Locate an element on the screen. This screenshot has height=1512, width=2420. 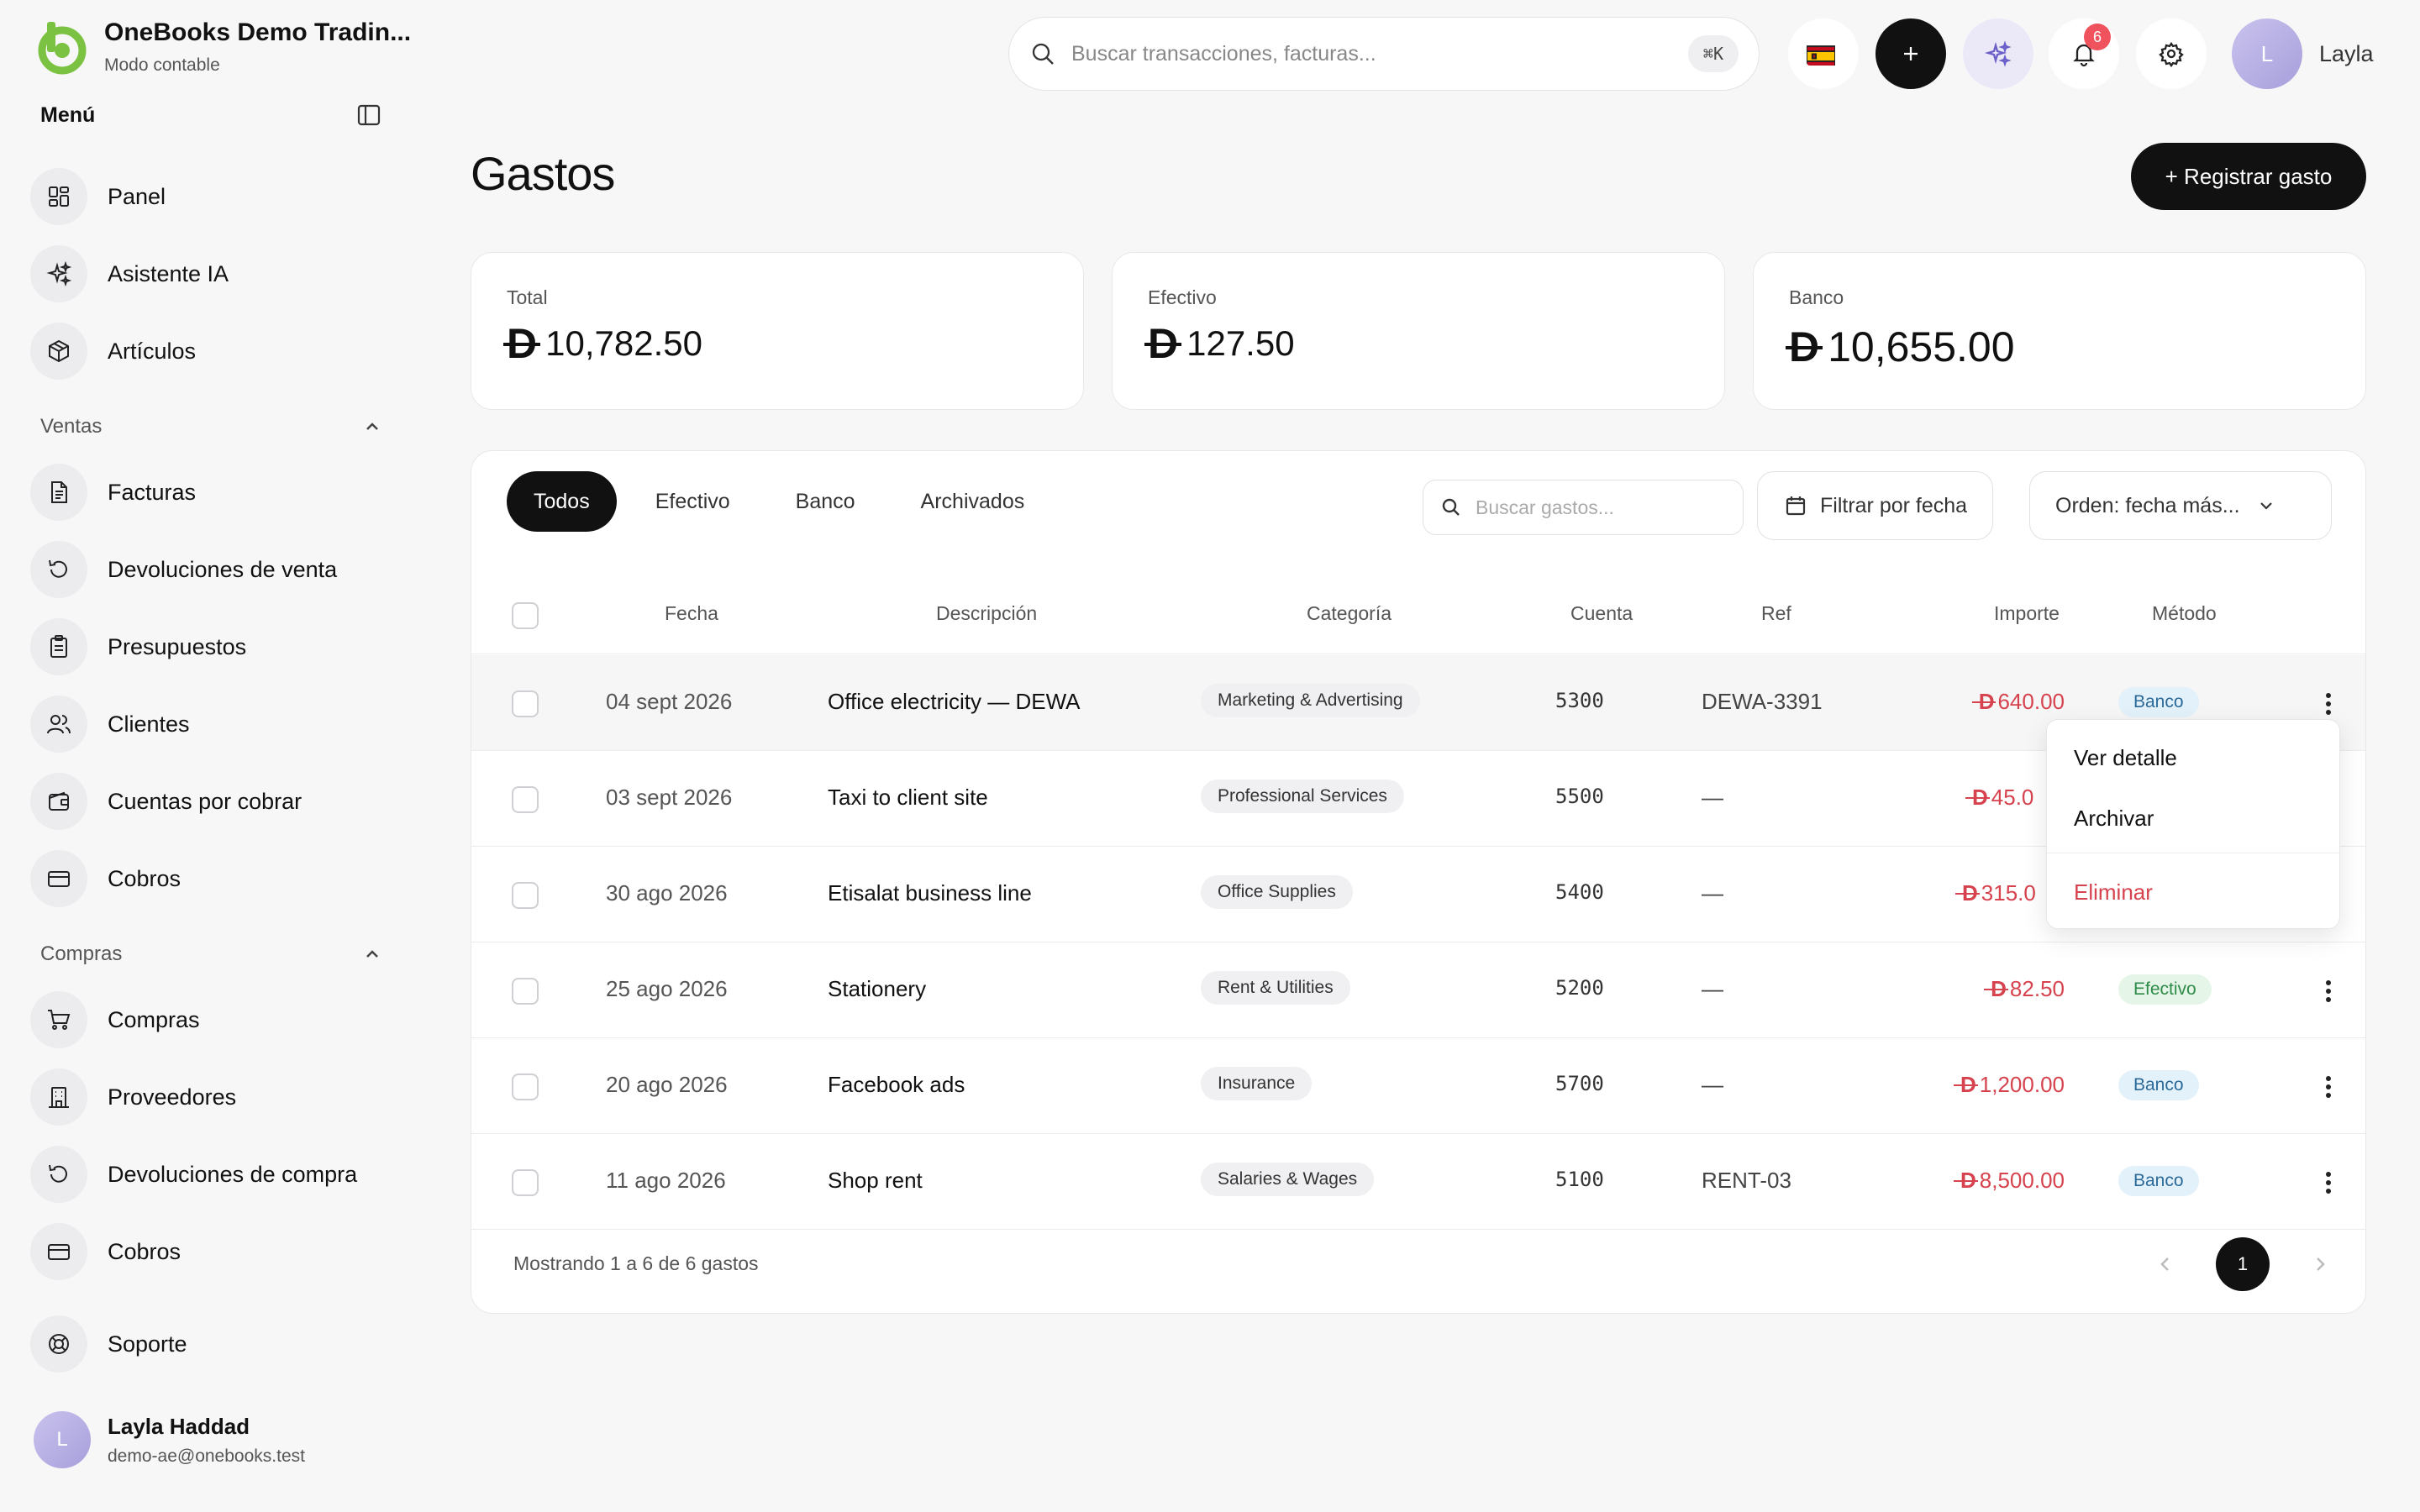
cell-fecha: 25 ago 2026 is located at coordinates (667, 988).